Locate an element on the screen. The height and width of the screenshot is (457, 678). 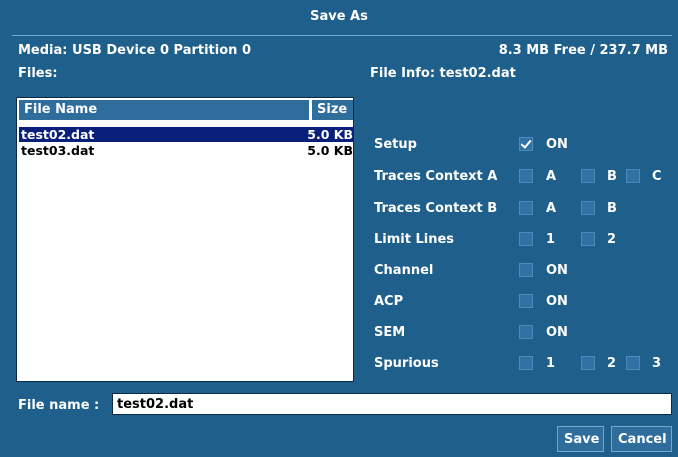
option-label-traces-context-b: Traces Context B is located at coordinates (436, 208).